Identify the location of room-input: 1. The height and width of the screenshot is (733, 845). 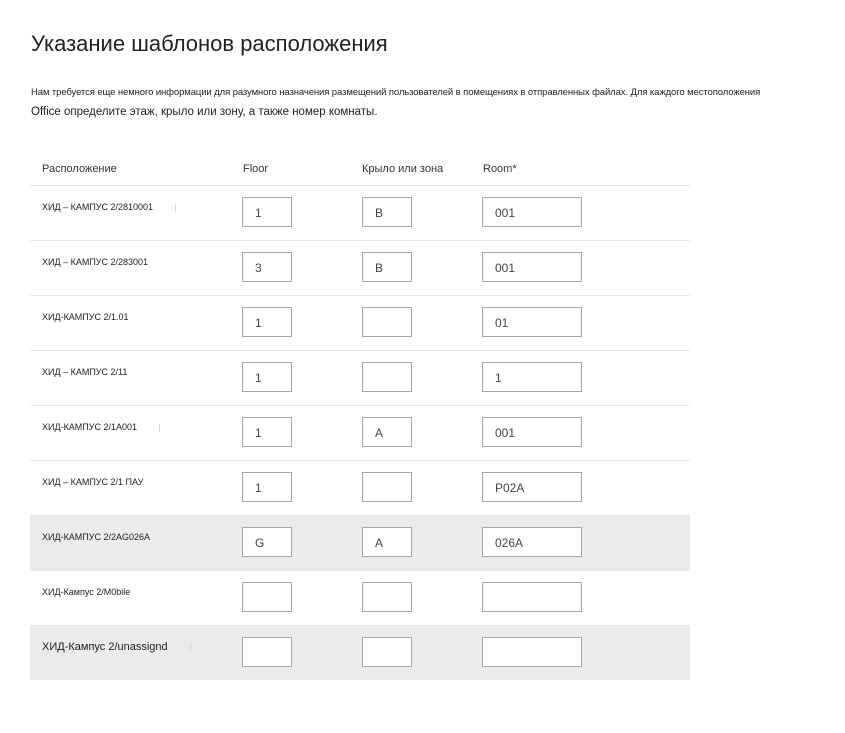
(532, 377).